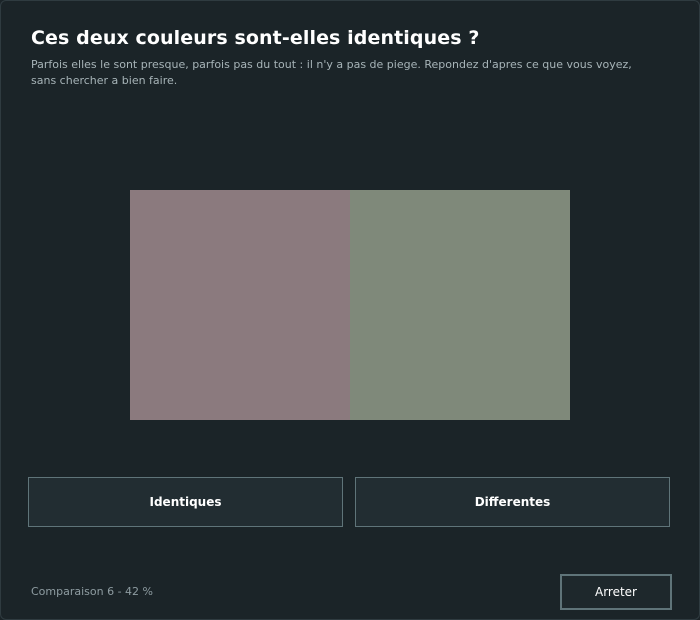 Image resolution: width=700 pixels, height=620 pixels. Describe the element at coordinates (616, 592) in the screenshot. I see `stop-button: Arreter` at that location.